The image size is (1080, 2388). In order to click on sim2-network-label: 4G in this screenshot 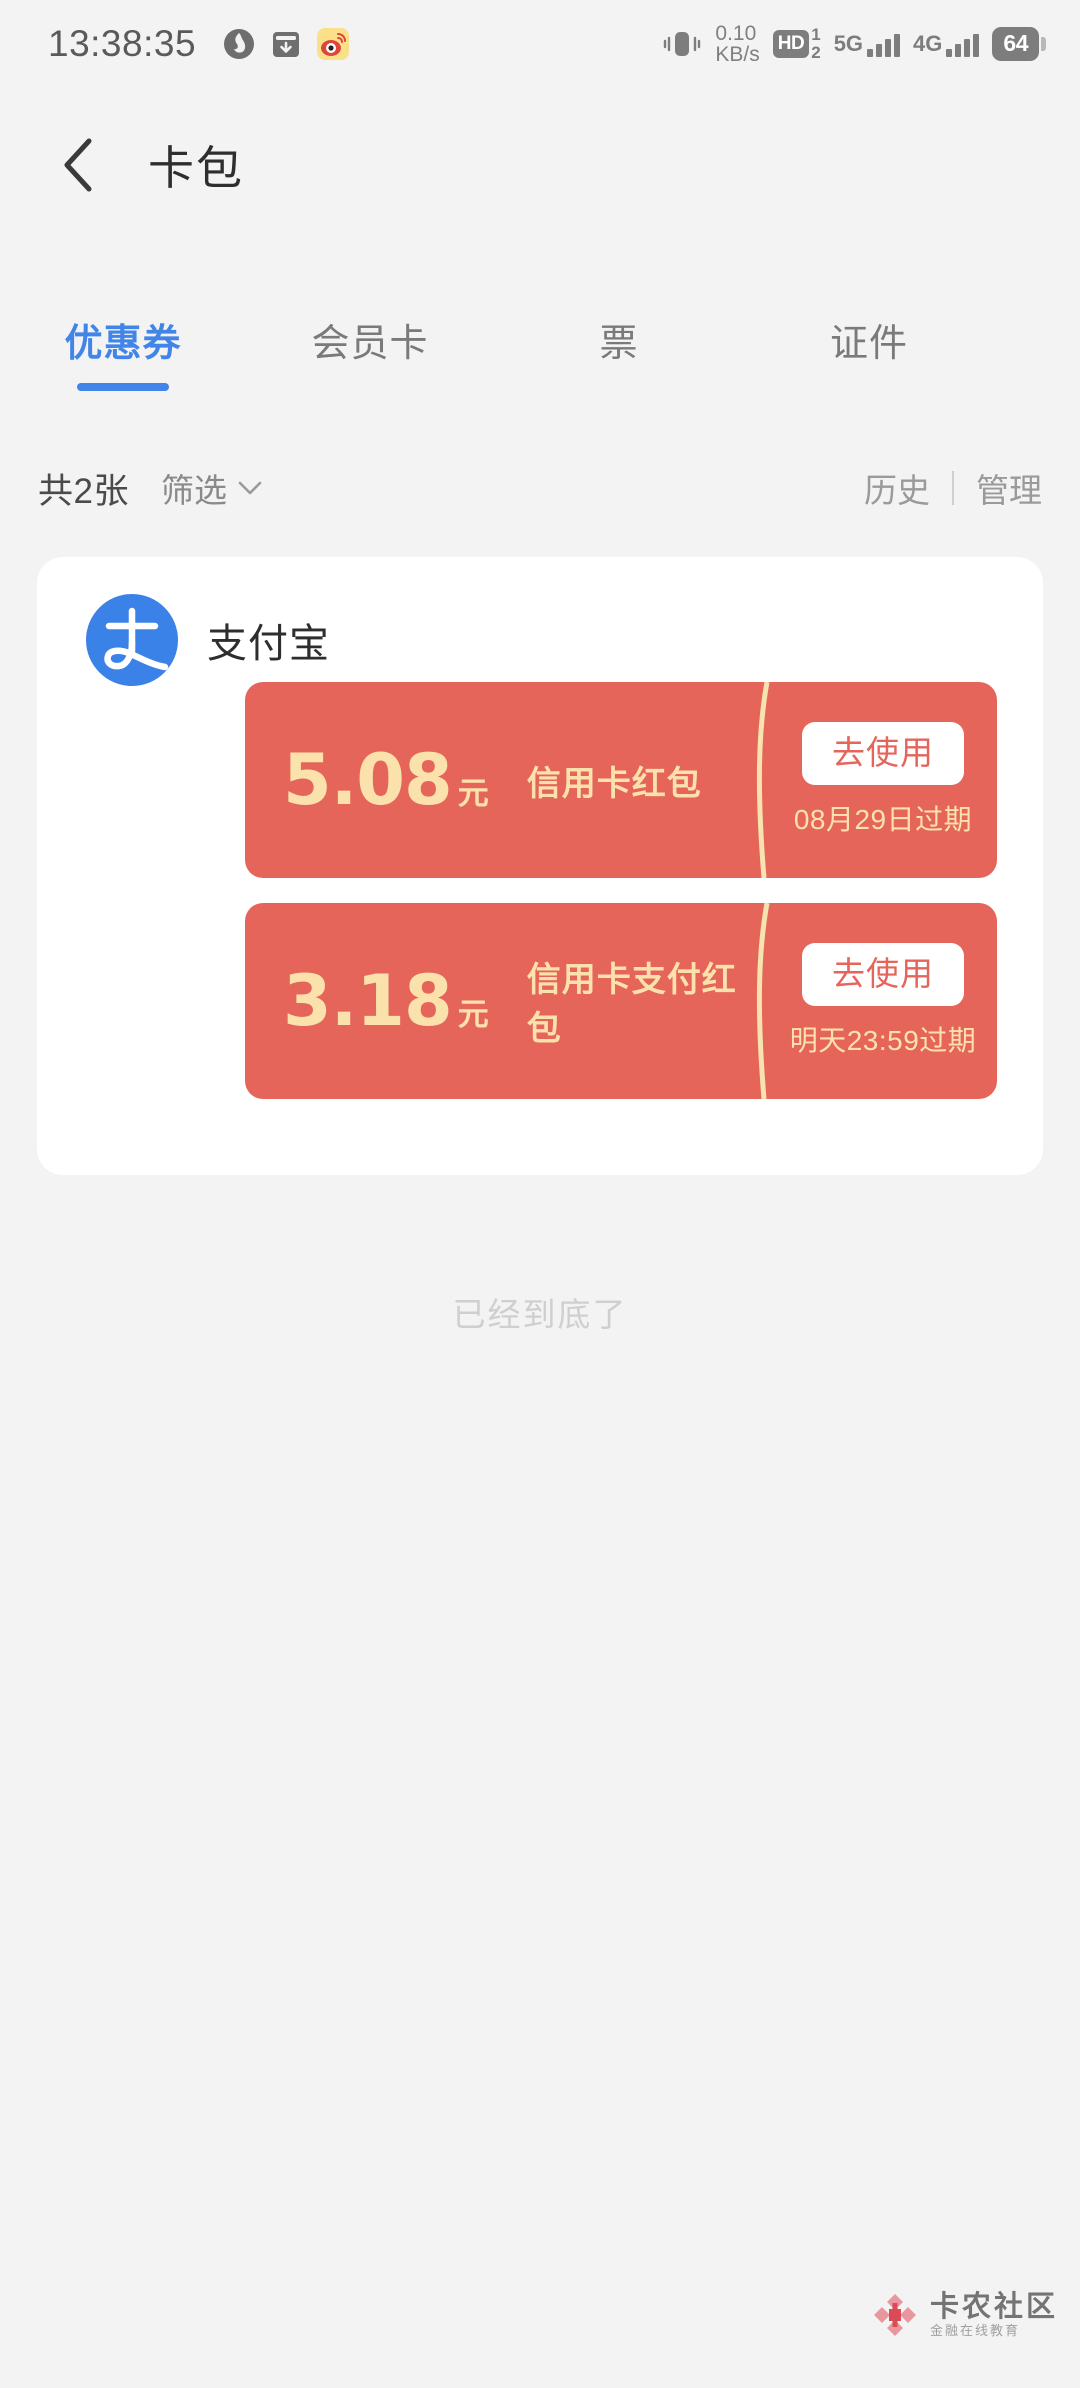, I will do `click(928, 43)`.